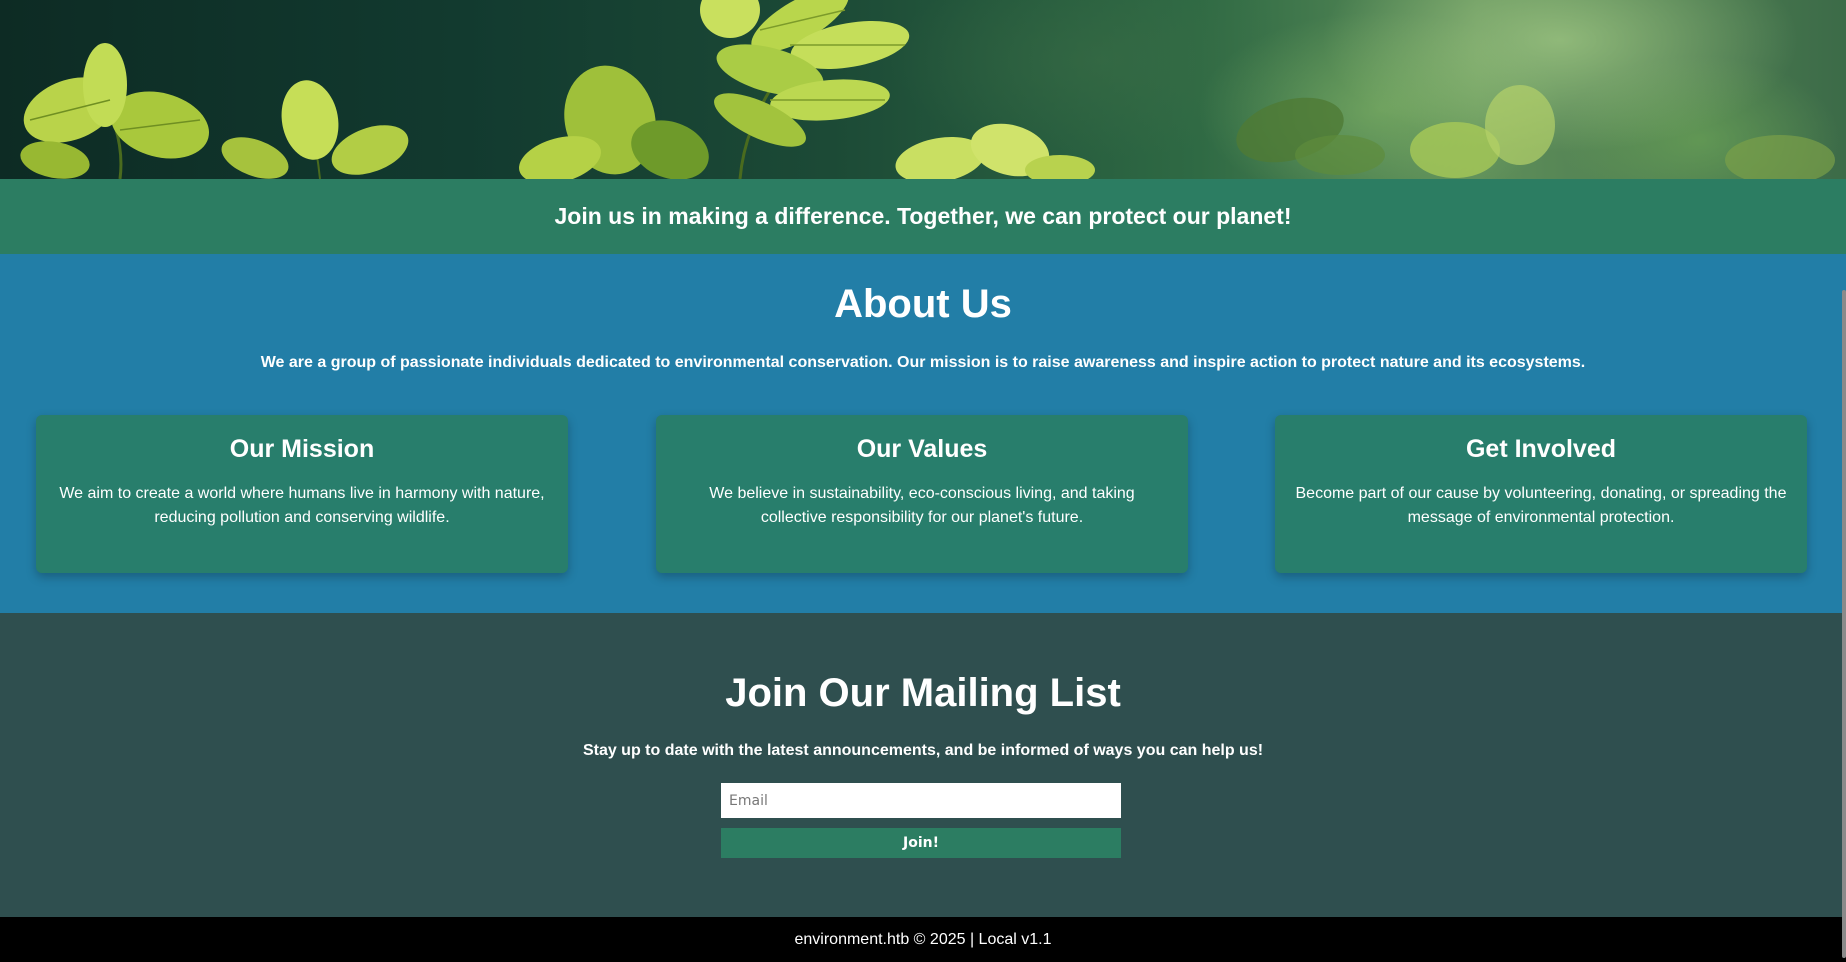 The width and height of the screenshot is (1846, 962). Describe the element at coordinates (302, 449) in the screenshot. I see `card-title: Our Mission` at that location.